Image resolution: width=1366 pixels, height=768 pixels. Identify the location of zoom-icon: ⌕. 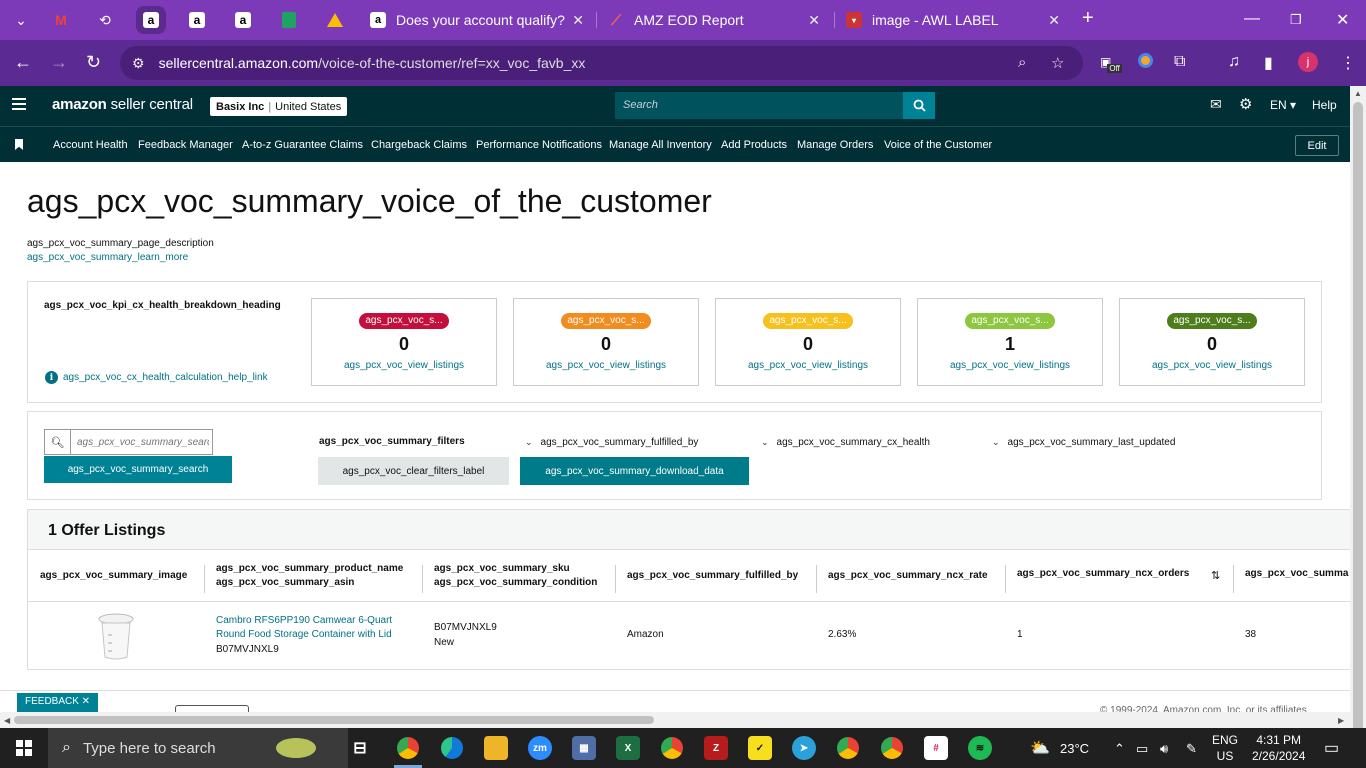
(1022, 62).